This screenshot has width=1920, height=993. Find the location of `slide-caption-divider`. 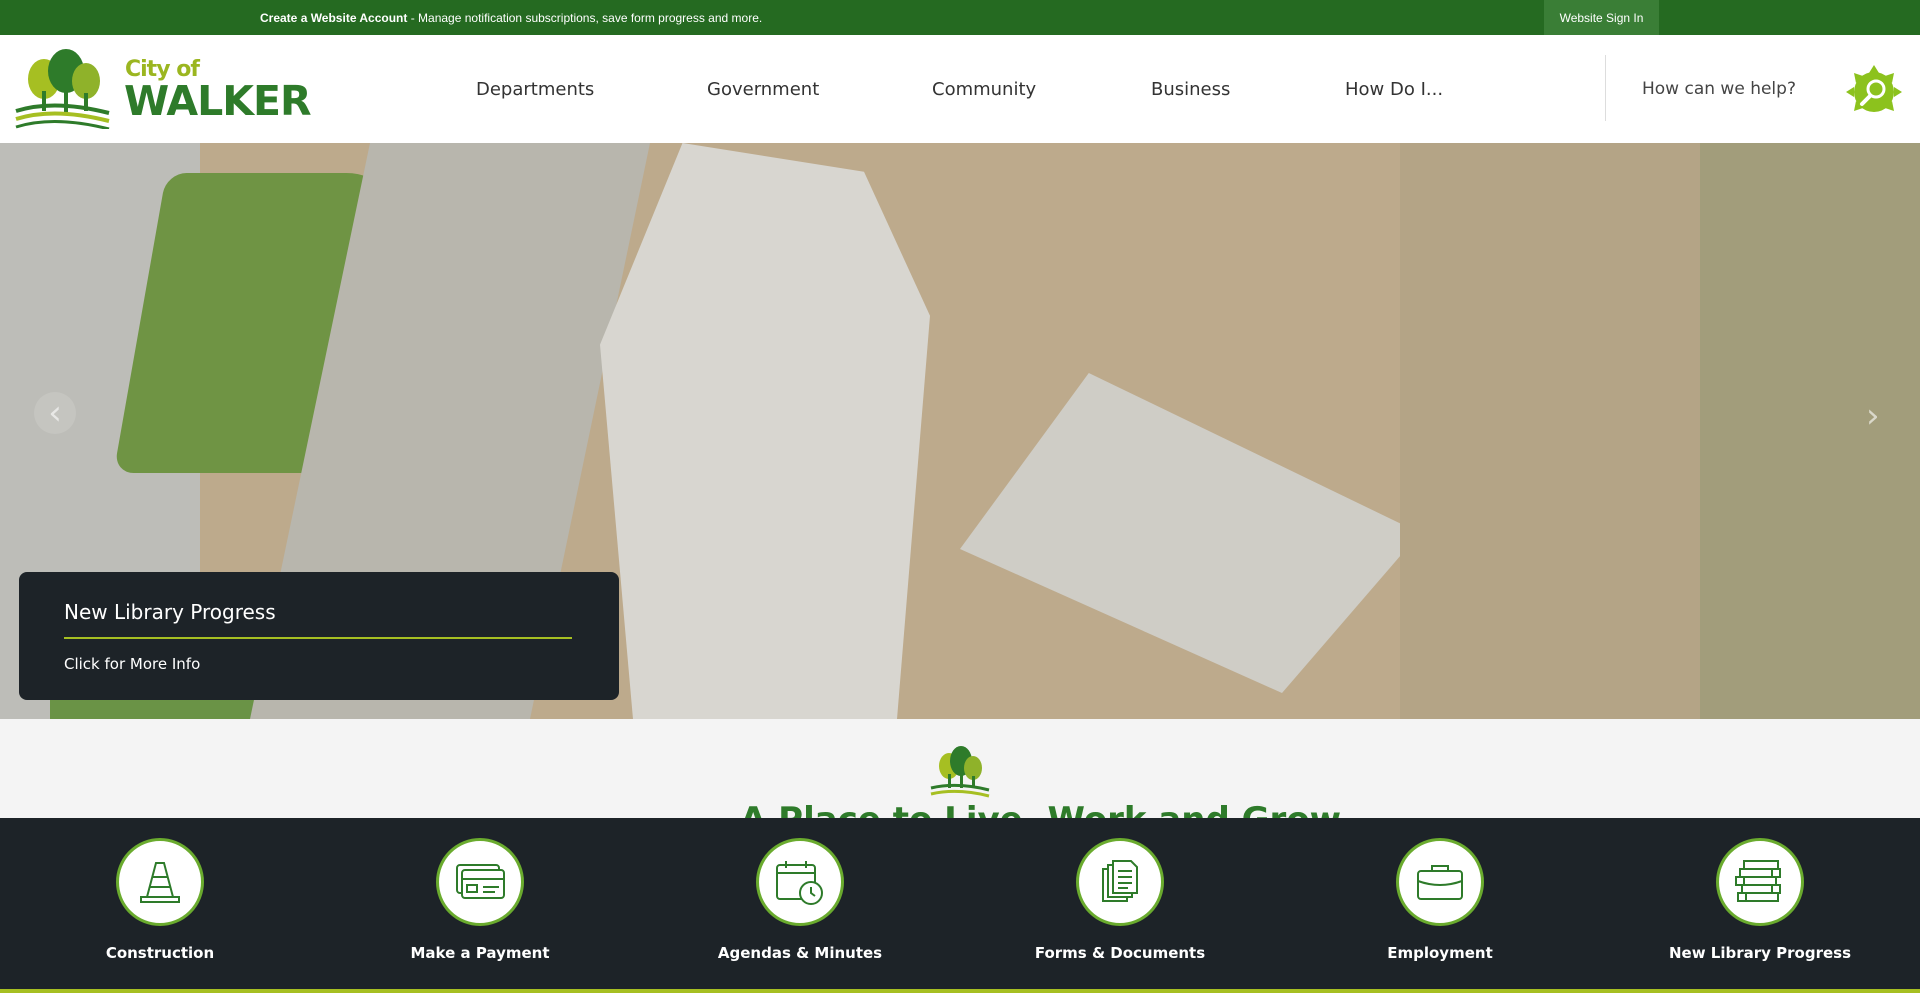

slide-caption-divider is located at coordinates (318, 638).